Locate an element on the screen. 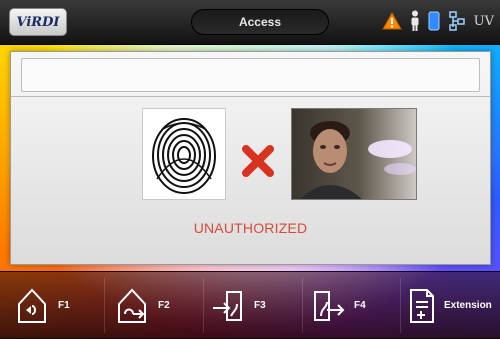 The image size is (500, 339). f4-button: F4 is located at coordinates (338, 305).